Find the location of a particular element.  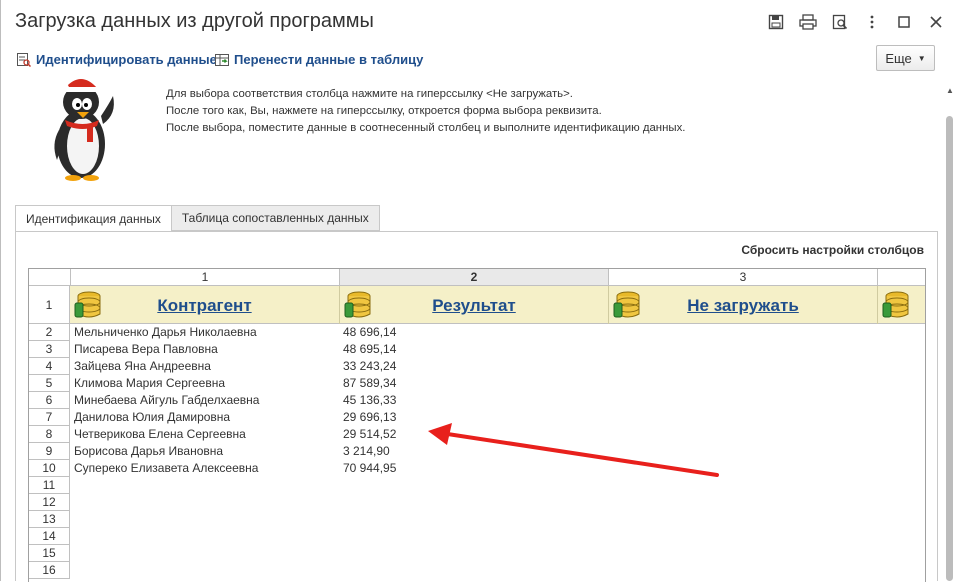

identify-icon is located at coordinates (24, 59).